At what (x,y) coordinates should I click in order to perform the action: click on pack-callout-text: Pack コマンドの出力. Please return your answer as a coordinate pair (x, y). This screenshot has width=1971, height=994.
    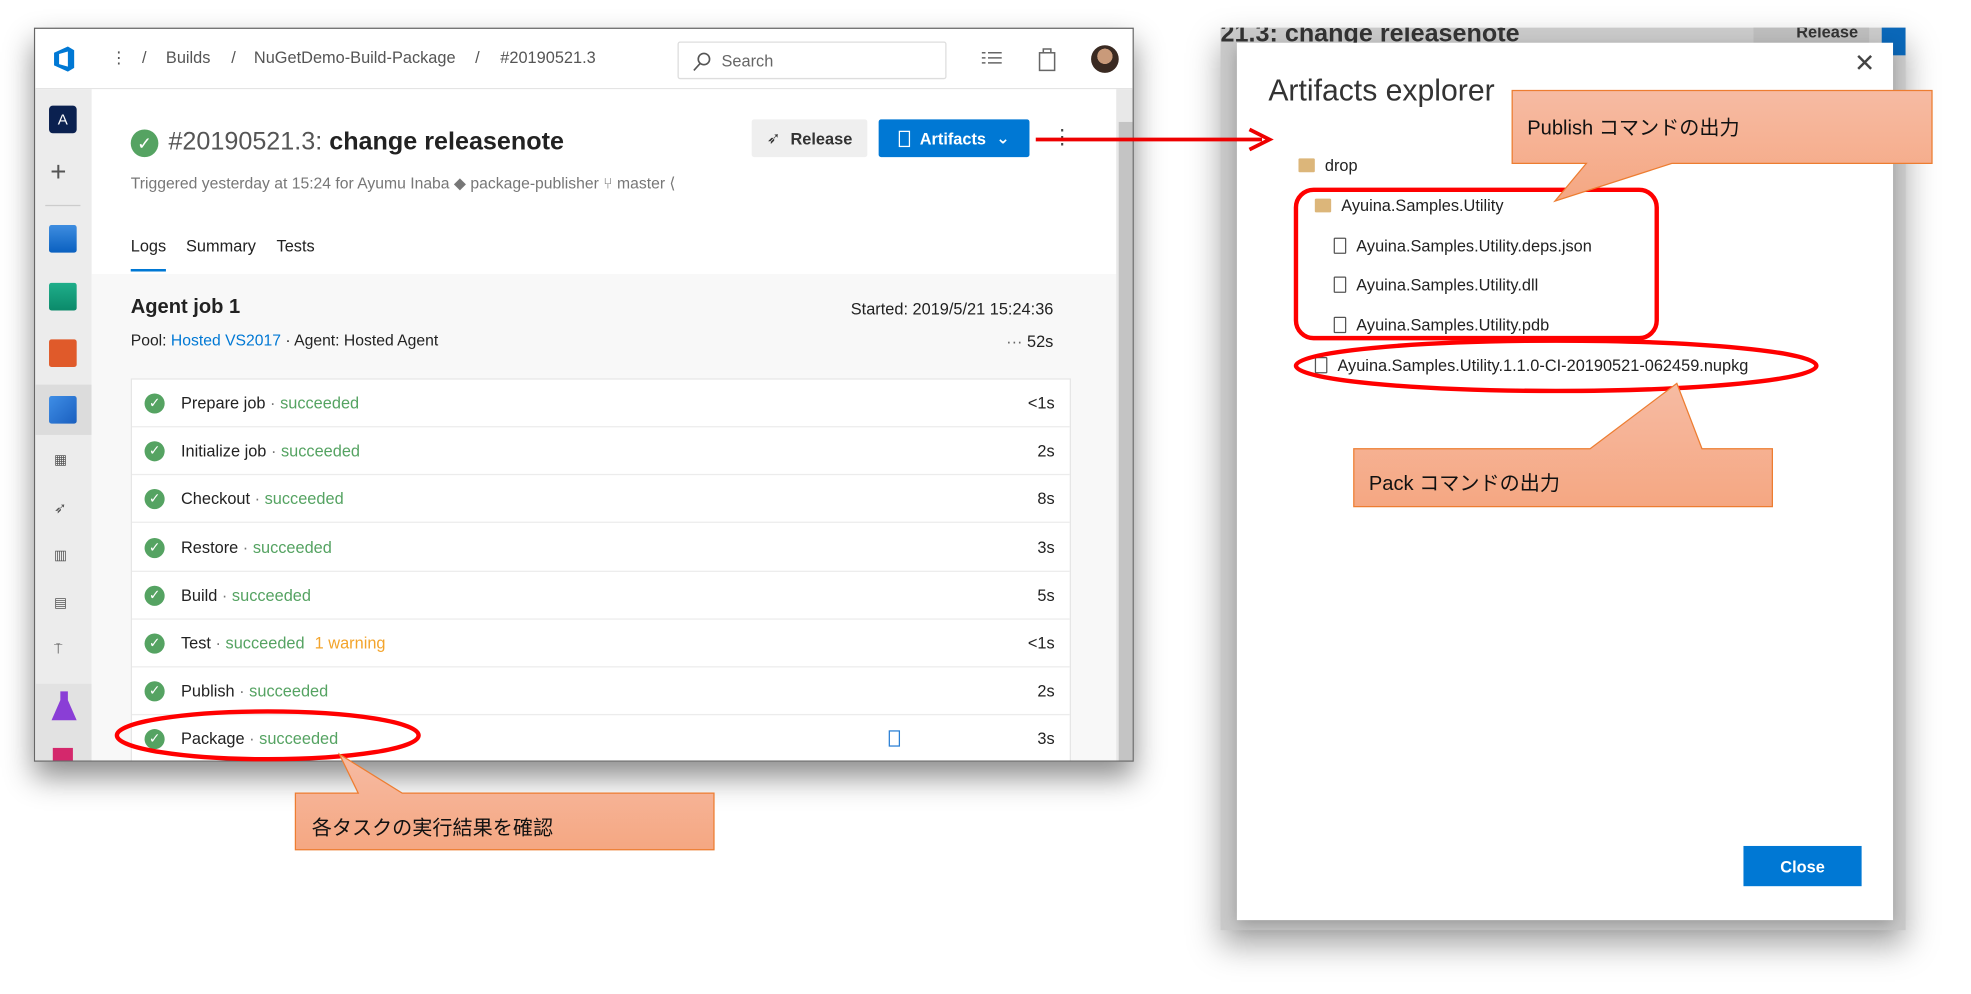
    Looking at the image, I should click on (1464, 484).